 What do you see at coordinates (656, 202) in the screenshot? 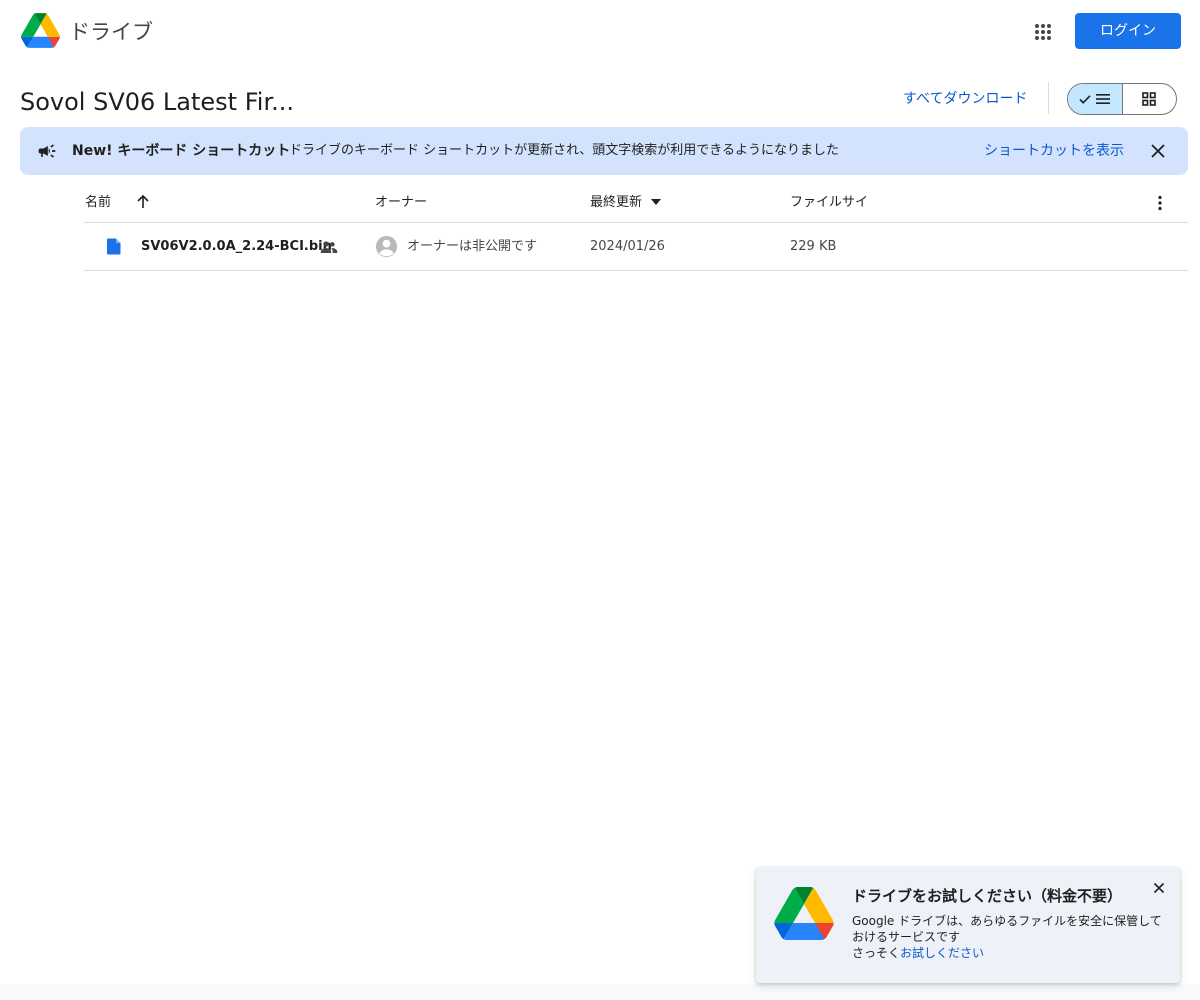
I see `caret-down-icon` at bounding box center [656, 202].